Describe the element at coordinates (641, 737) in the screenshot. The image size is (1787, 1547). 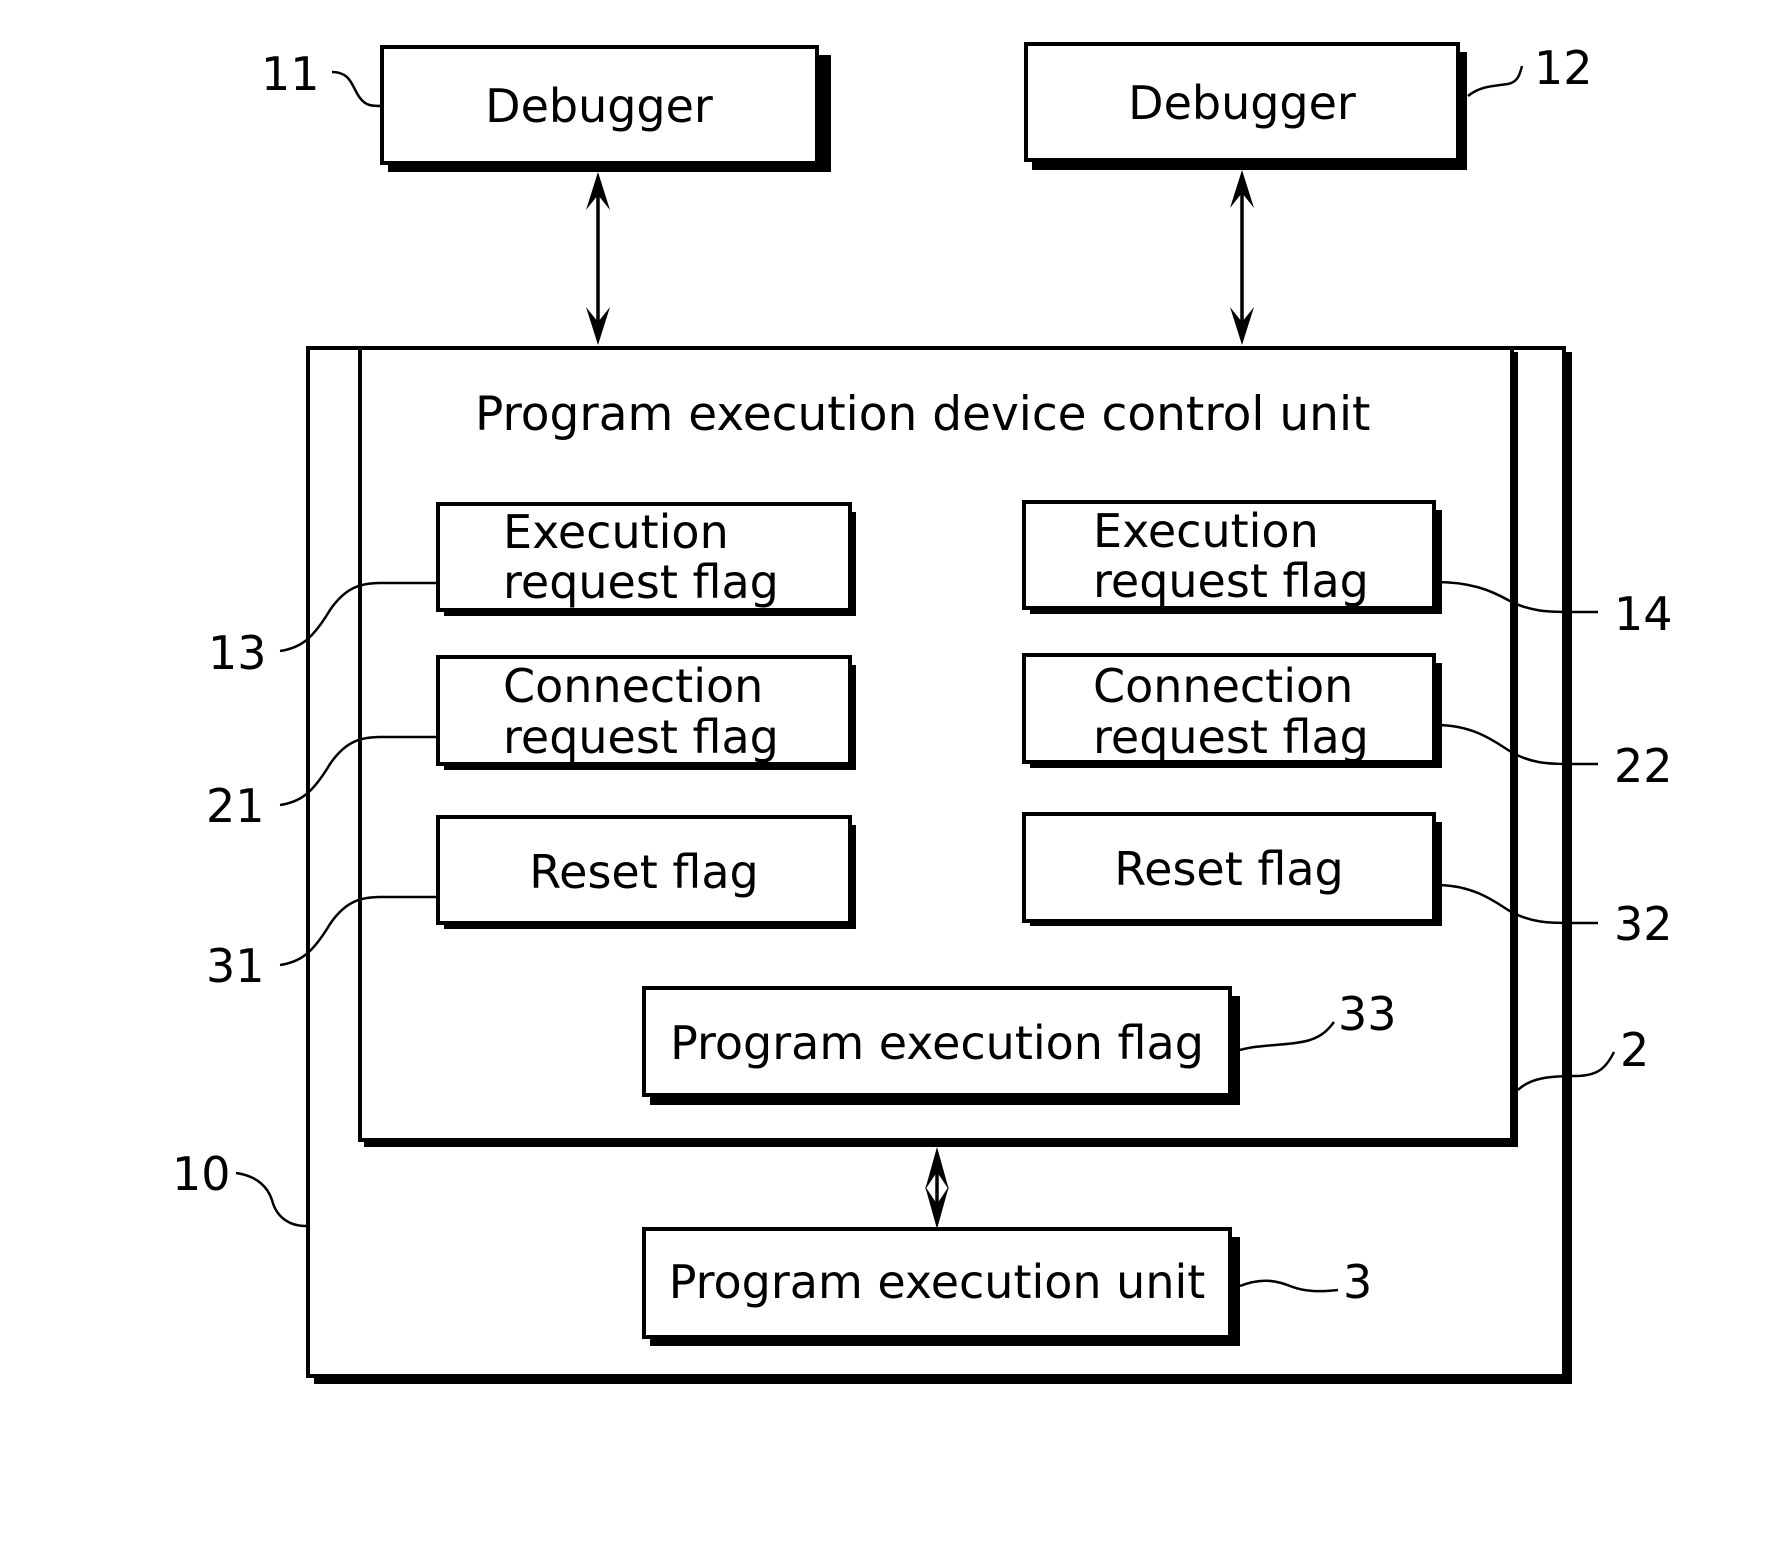
I see `conn-flag-21-line2: request flag` at that location.